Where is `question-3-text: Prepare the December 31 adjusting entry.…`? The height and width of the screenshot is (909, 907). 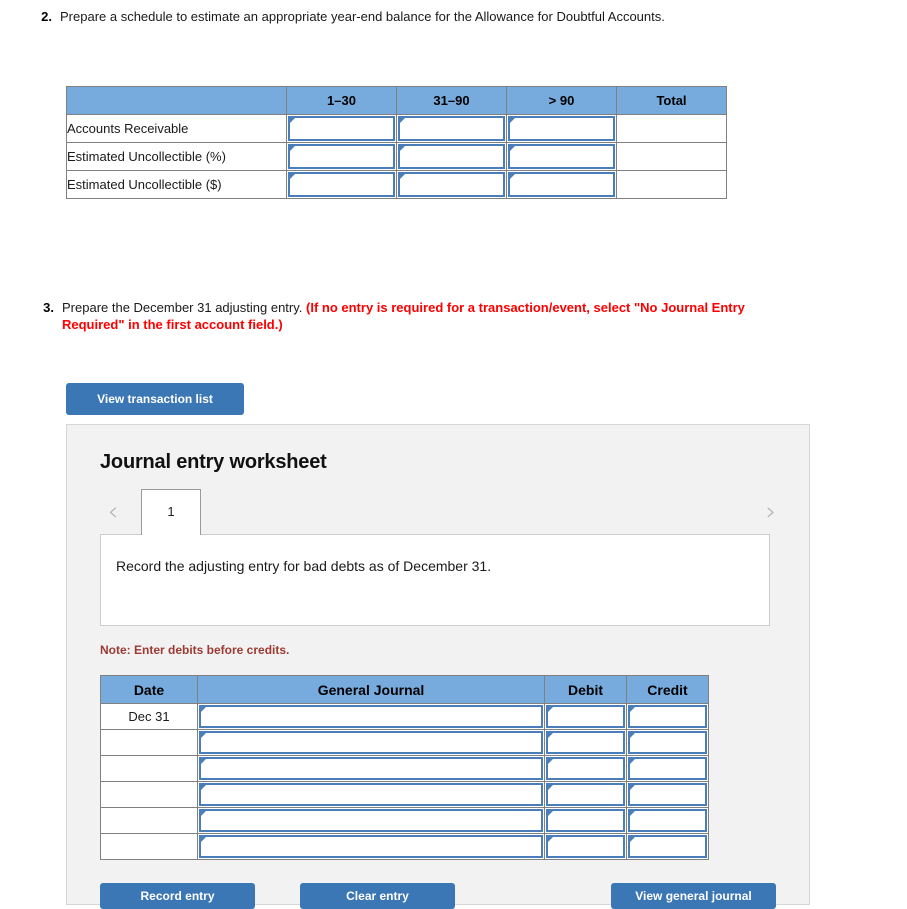
question-3-text: Prepare the December 31 adjusting entry.… is located at coordinates (412, 316).